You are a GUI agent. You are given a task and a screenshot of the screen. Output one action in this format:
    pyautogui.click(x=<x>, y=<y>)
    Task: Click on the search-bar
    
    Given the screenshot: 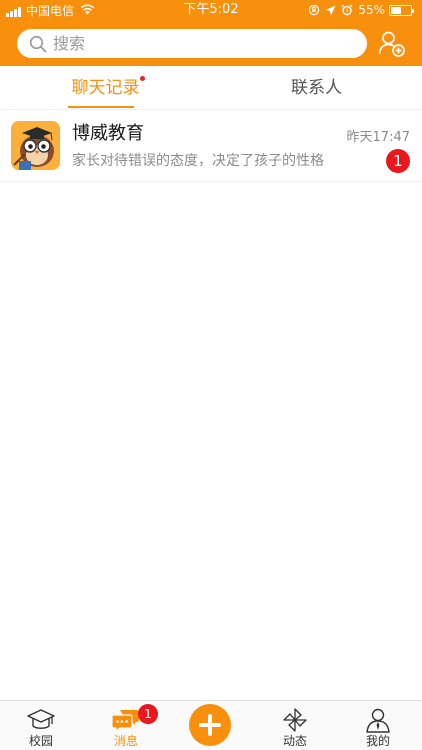 What is the action you would take?
    pyautogui.click(x=192, y=43)
    